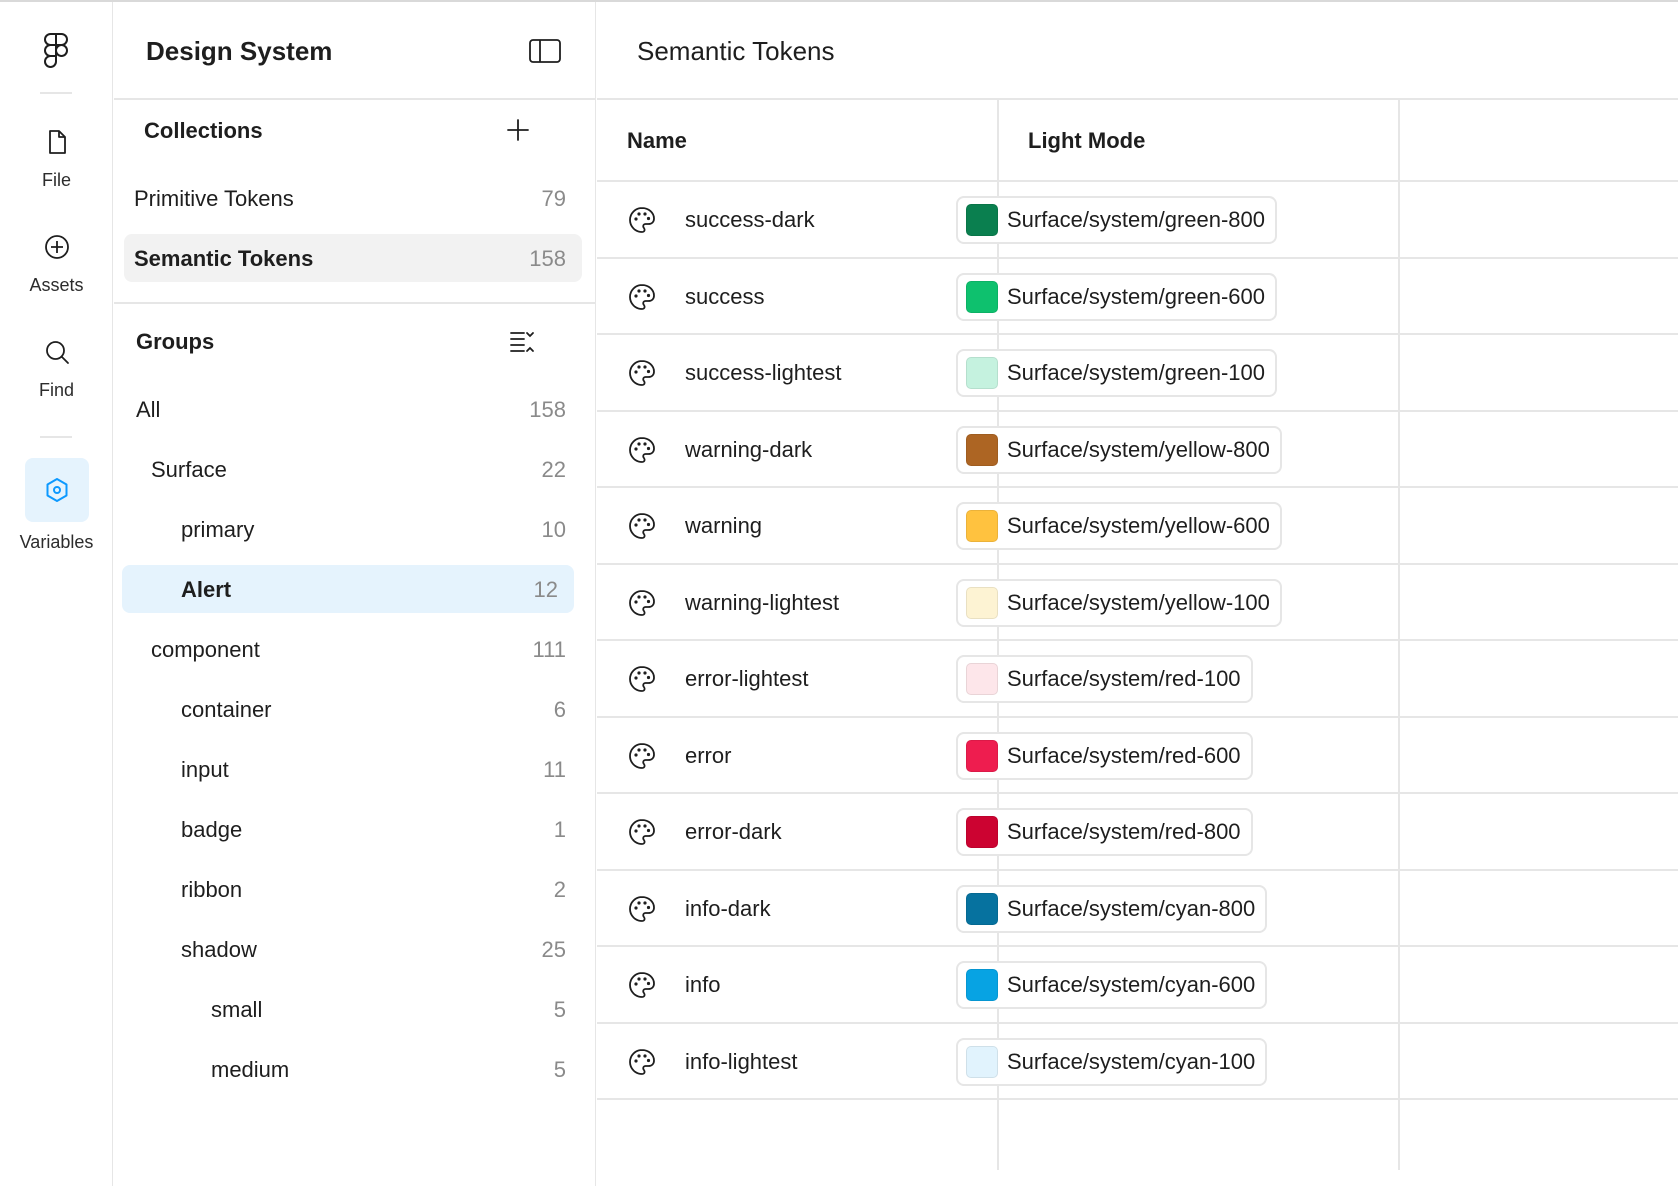 Image resolution: width=1678 pixels, height=1186 pixels. Describe the element at coordinates (1104, 832) in the screenshot. I see `alias-value-chip: Surface/system/red-800` at that location.